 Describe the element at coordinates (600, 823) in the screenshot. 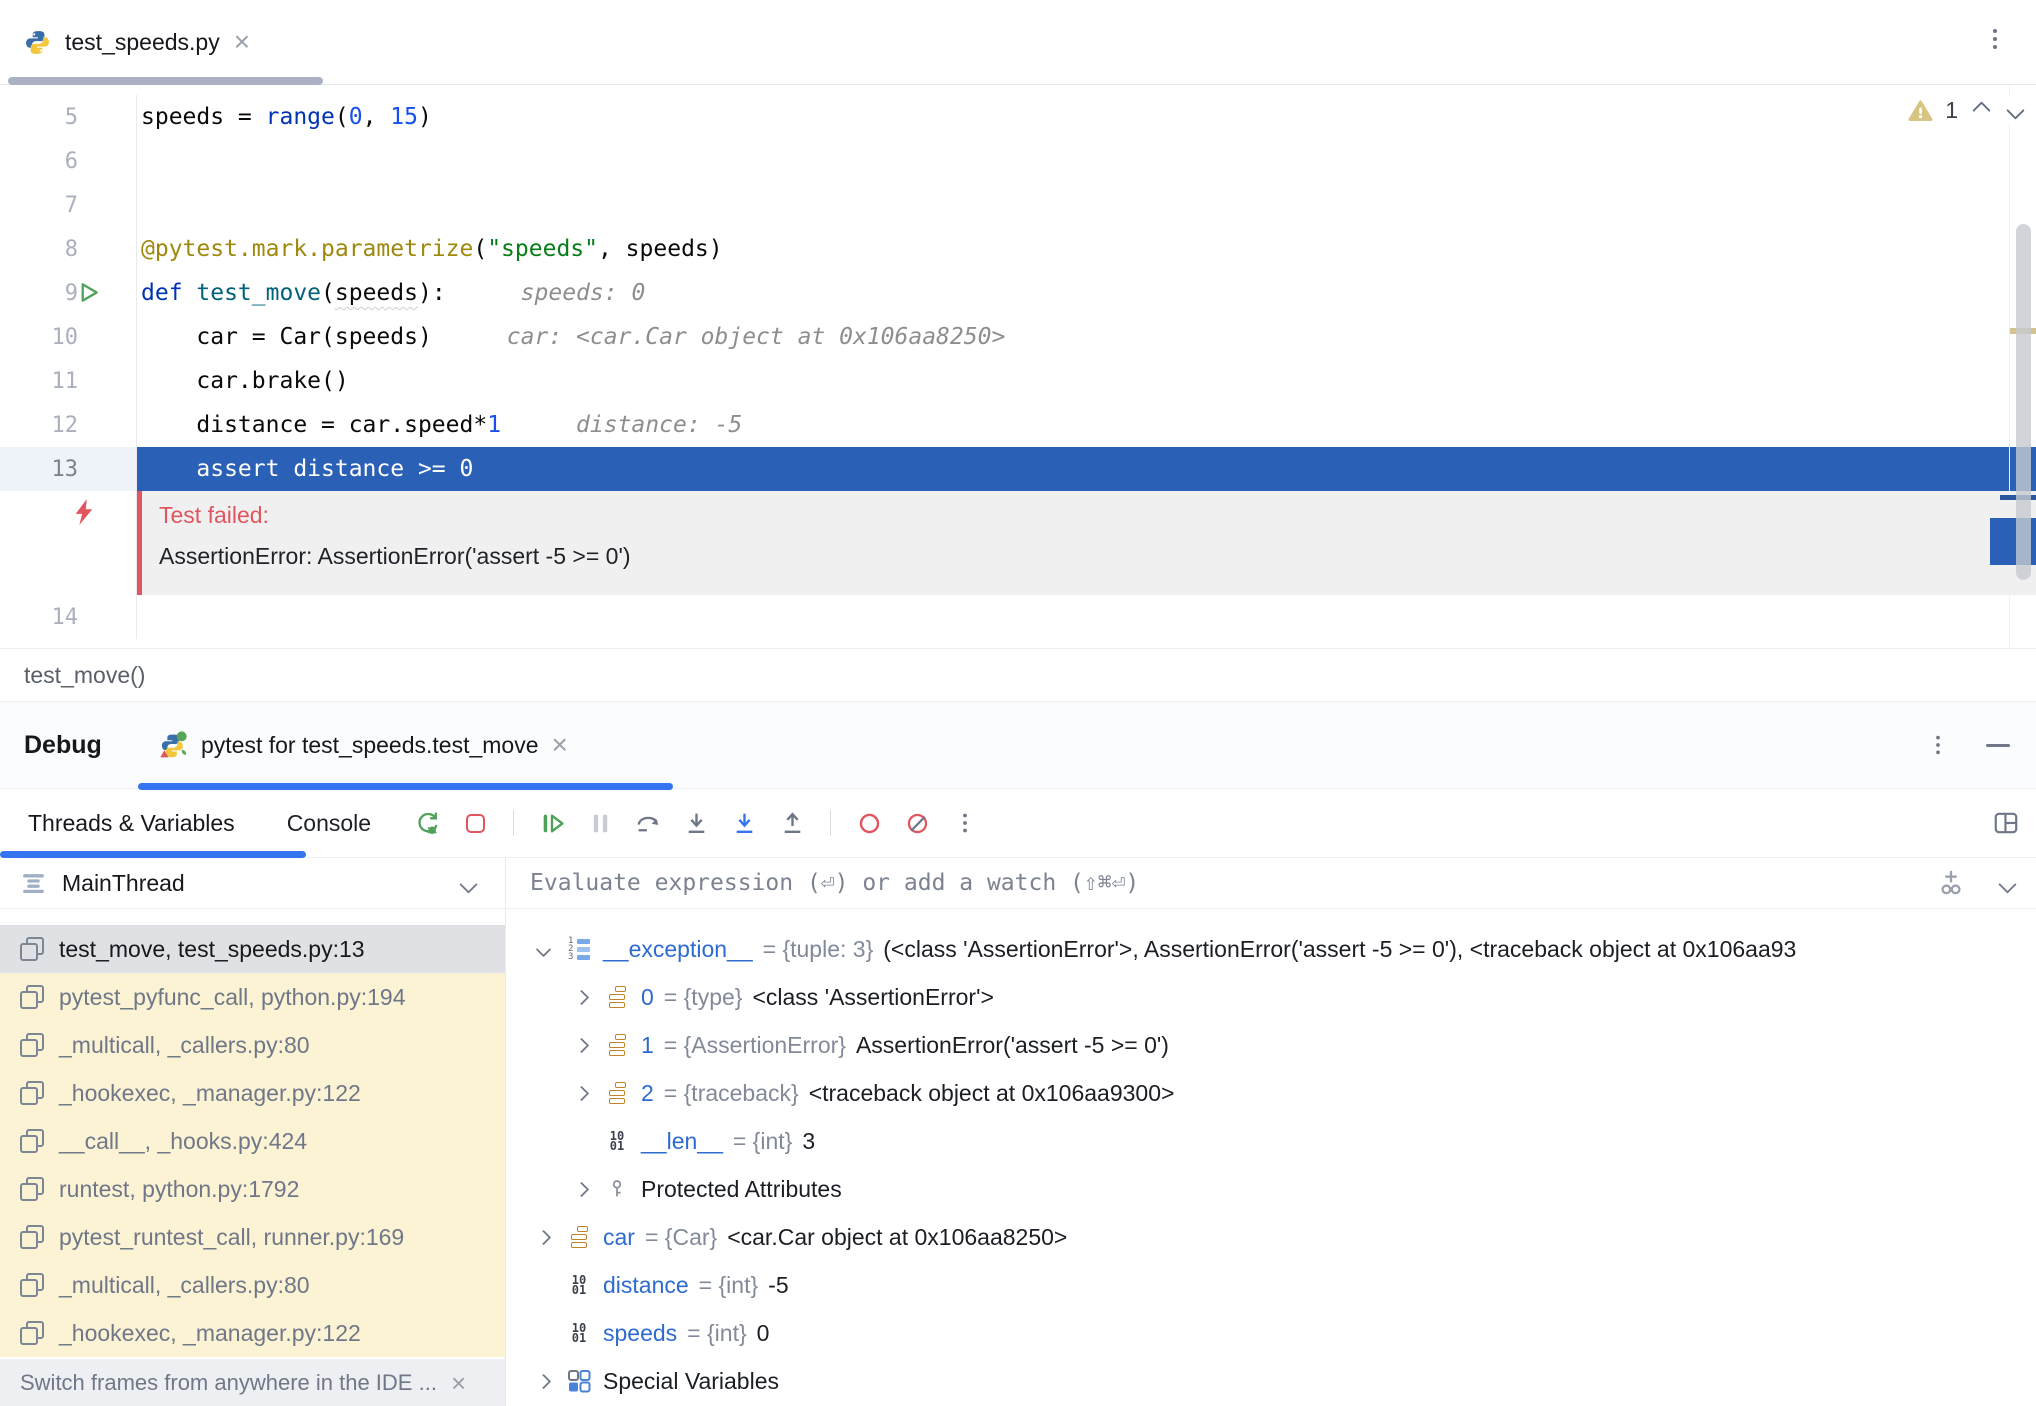

I see `pause-icon` at that location.